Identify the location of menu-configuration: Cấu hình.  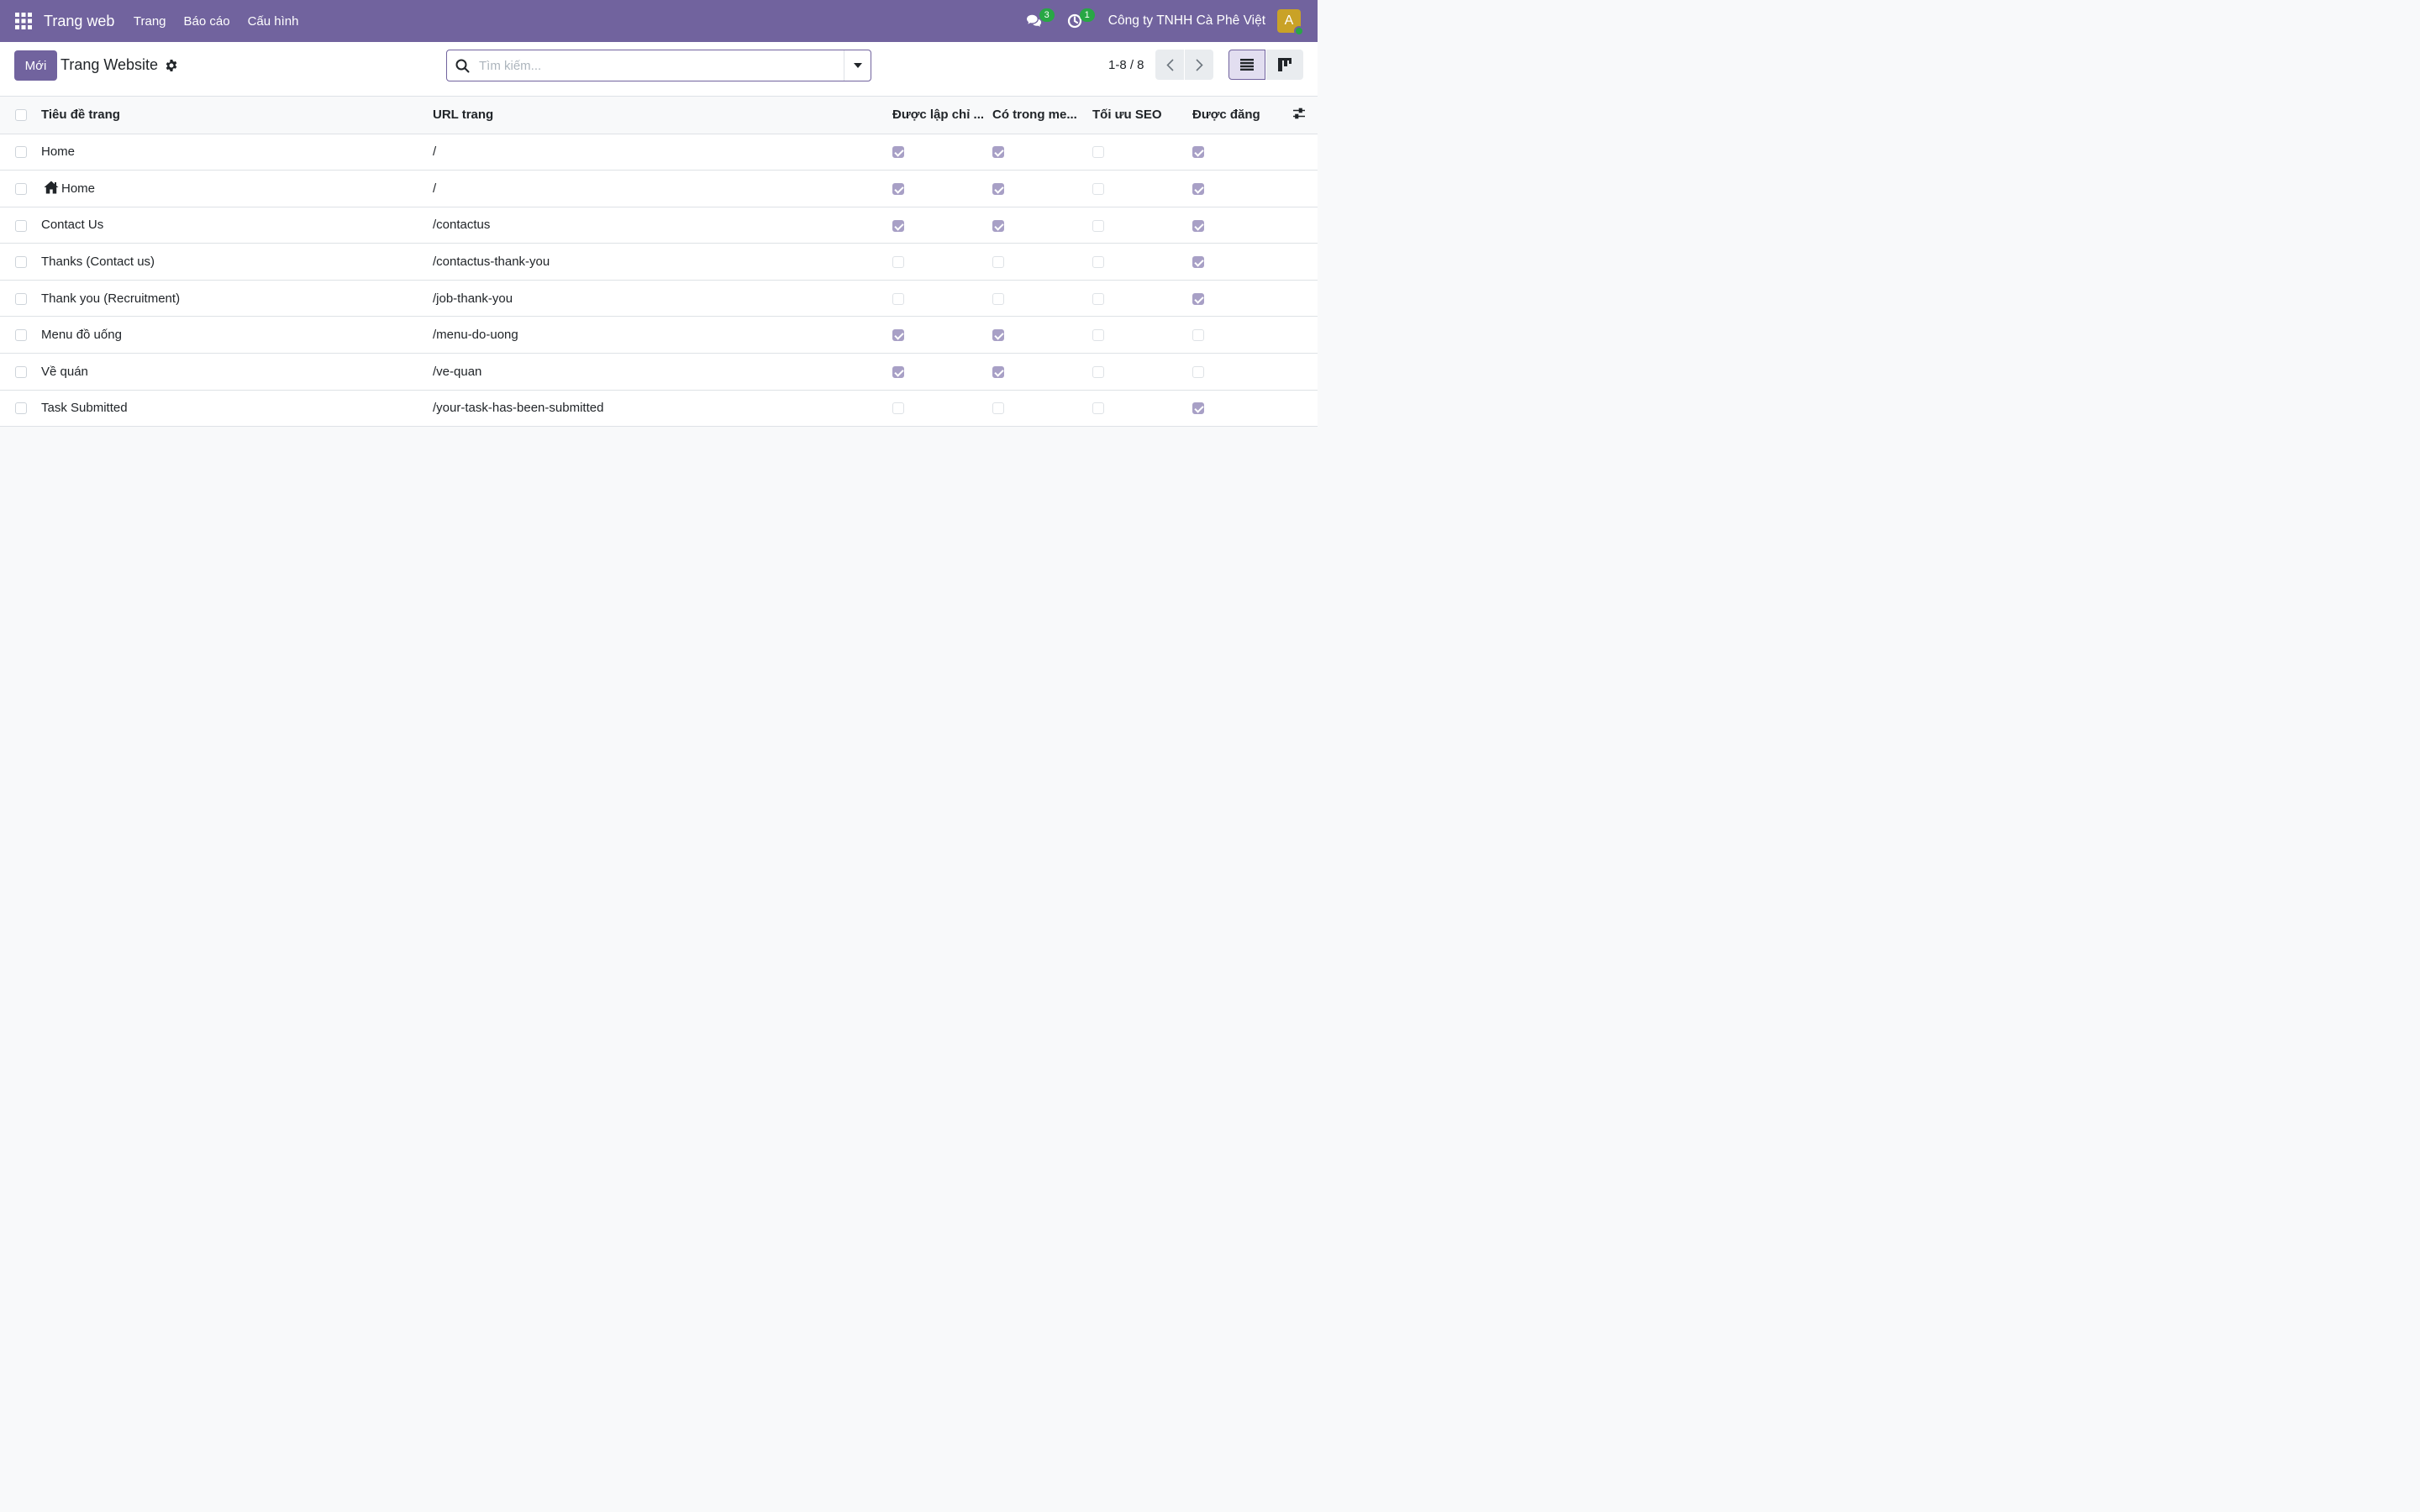
(273, 21).